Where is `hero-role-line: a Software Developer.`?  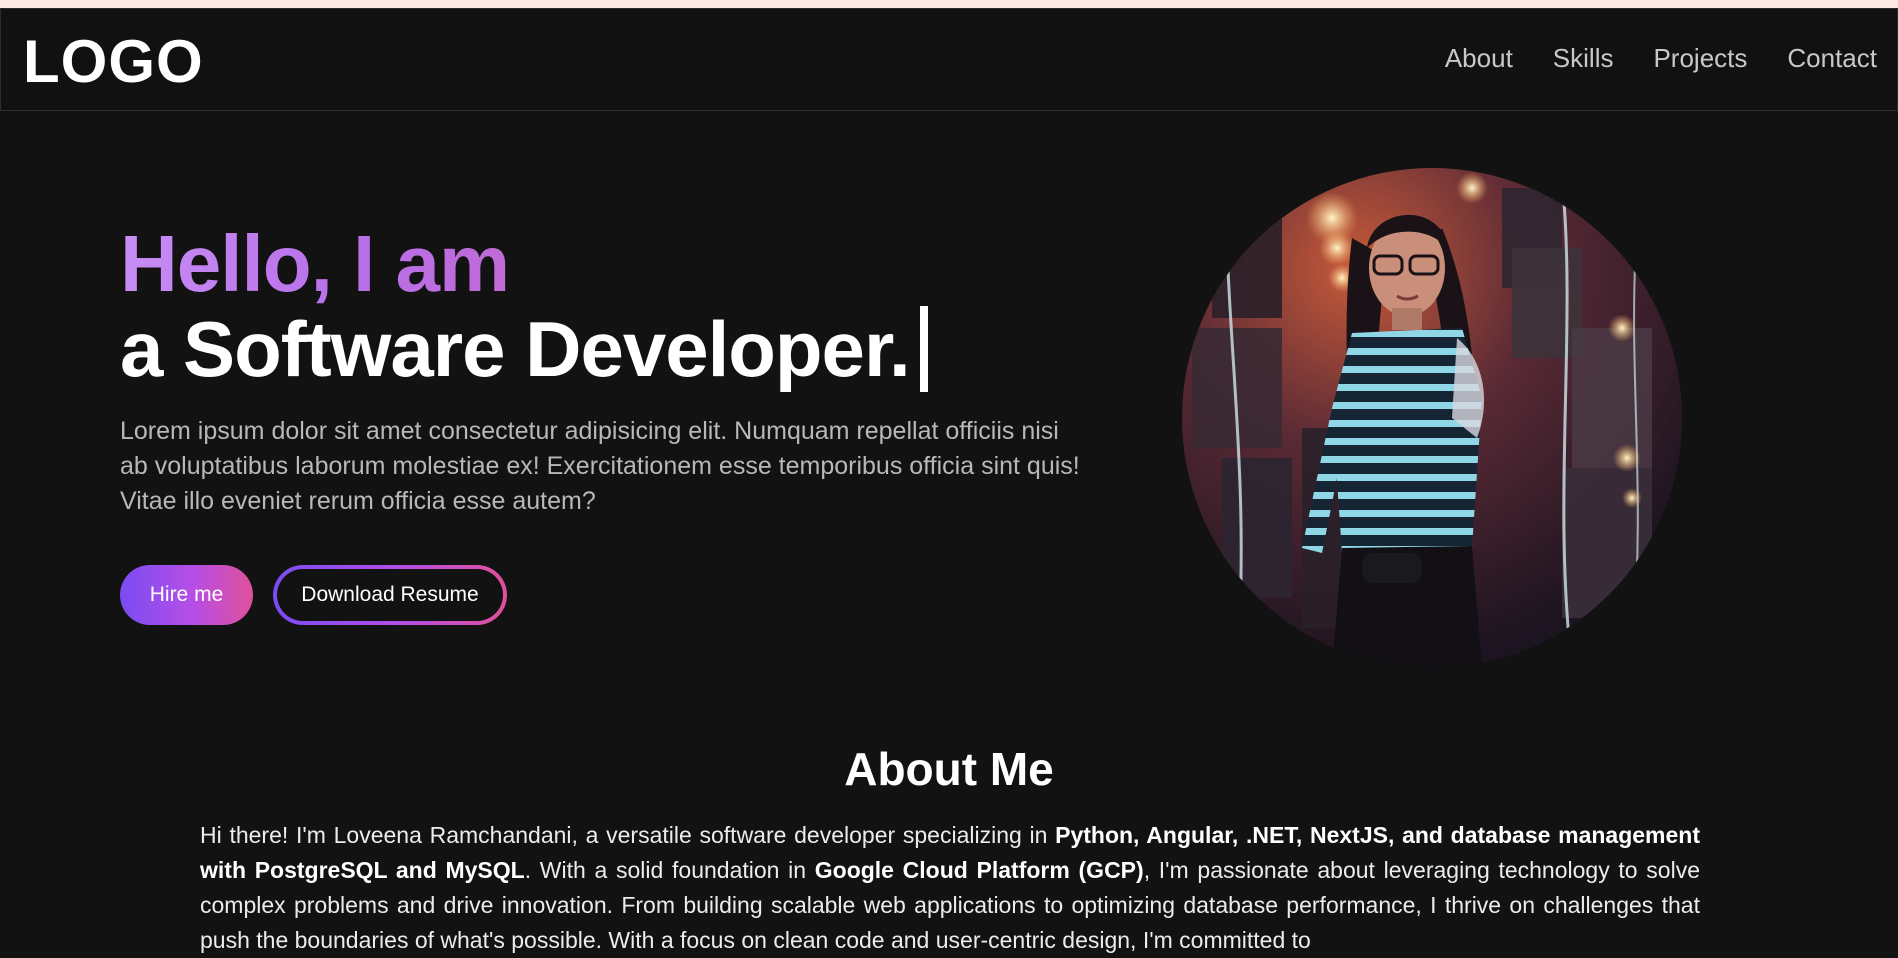
hero-role-line: a Software Developer. is located at coordinates (610, 349).